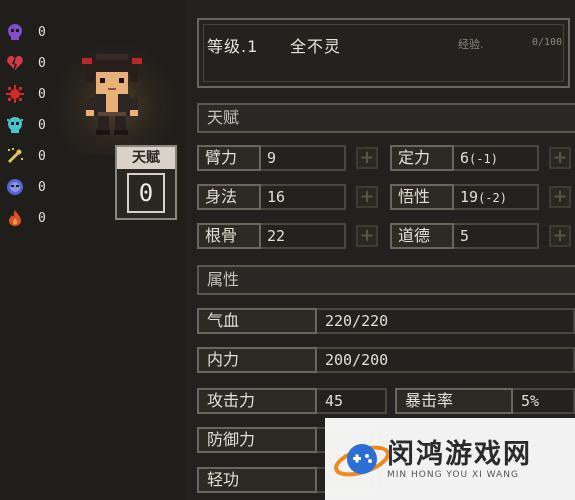 The height and width of the screenshot is (500, 575). Describe the element at coordinates (112, 93) in the screenshot. I see `character-portrait` at that location.